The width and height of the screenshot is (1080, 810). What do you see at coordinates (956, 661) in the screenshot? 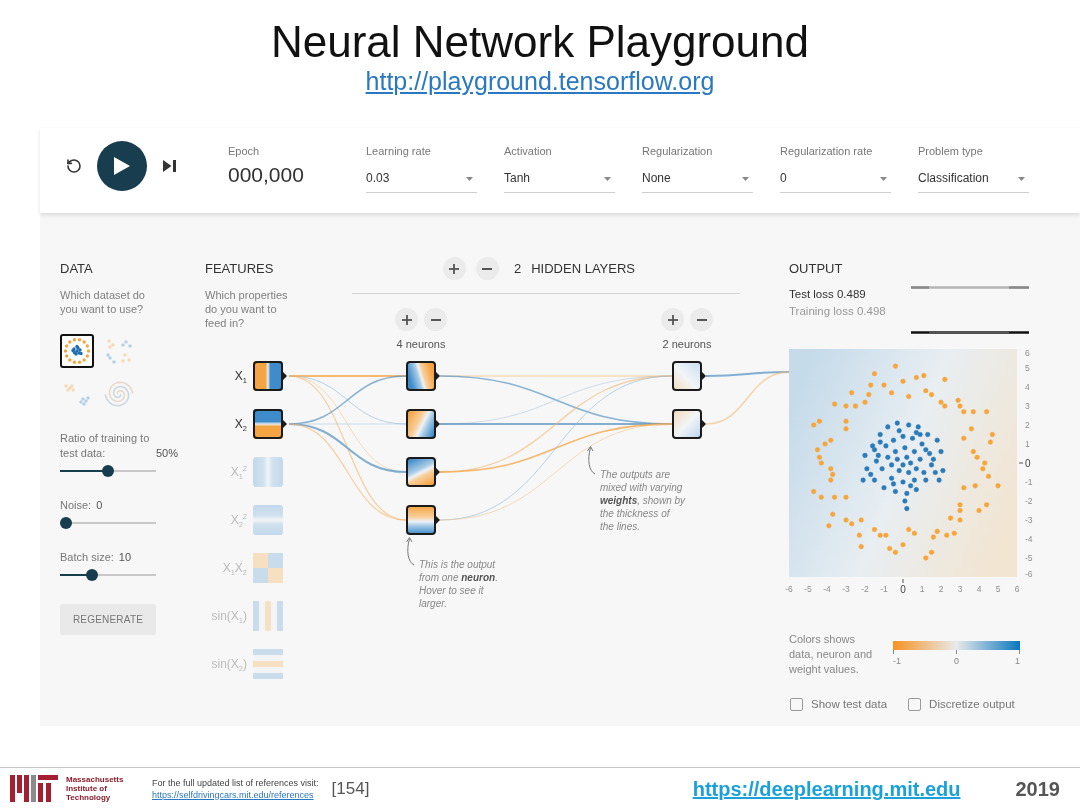
I see `scale-label: 0` at bounding box center [956, 661].